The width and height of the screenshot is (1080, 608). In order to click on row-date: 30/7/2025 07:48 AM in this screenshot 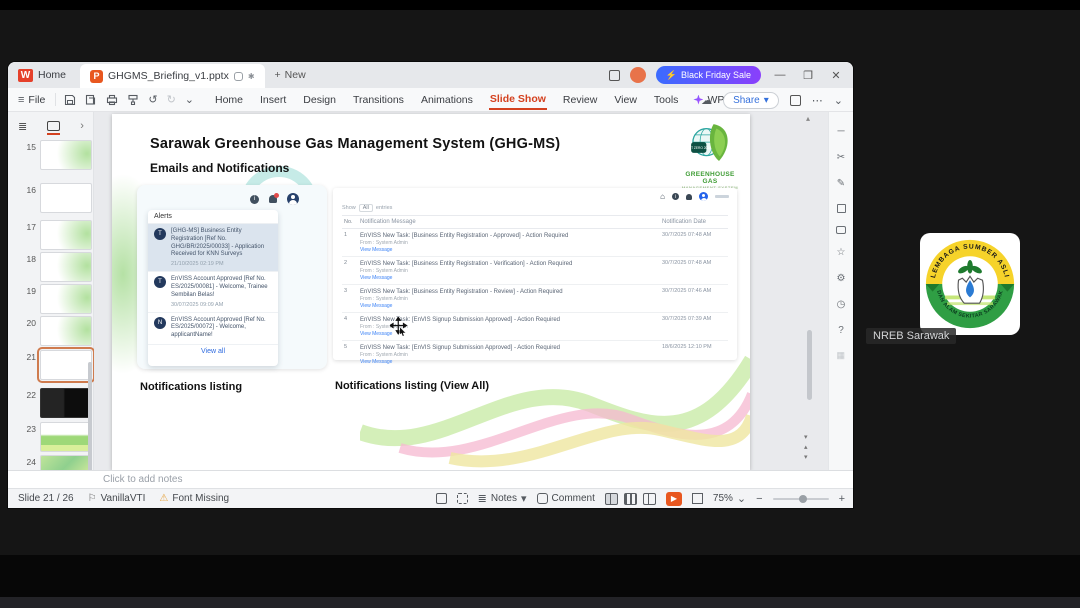, I will do `click(687, 235)`.